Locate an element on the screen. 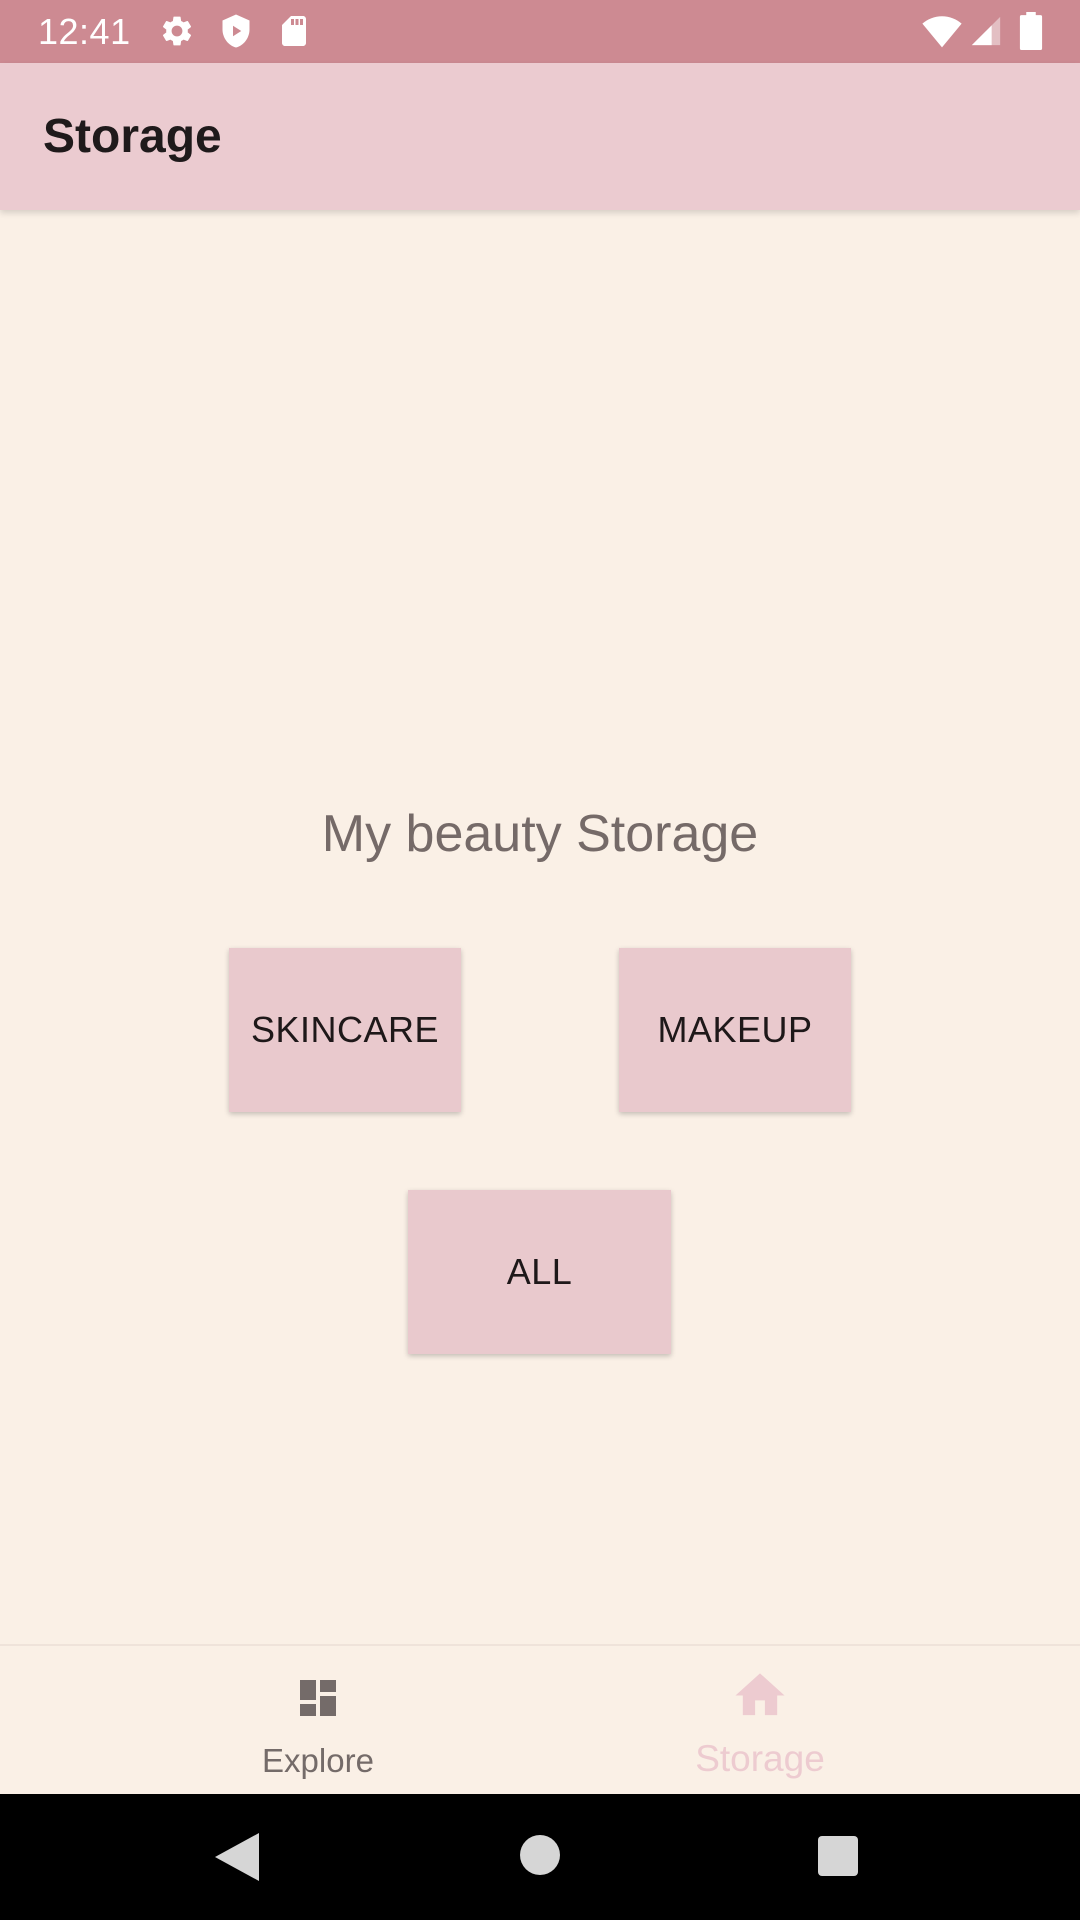  back-icon is located at coordinates (237, 1857).